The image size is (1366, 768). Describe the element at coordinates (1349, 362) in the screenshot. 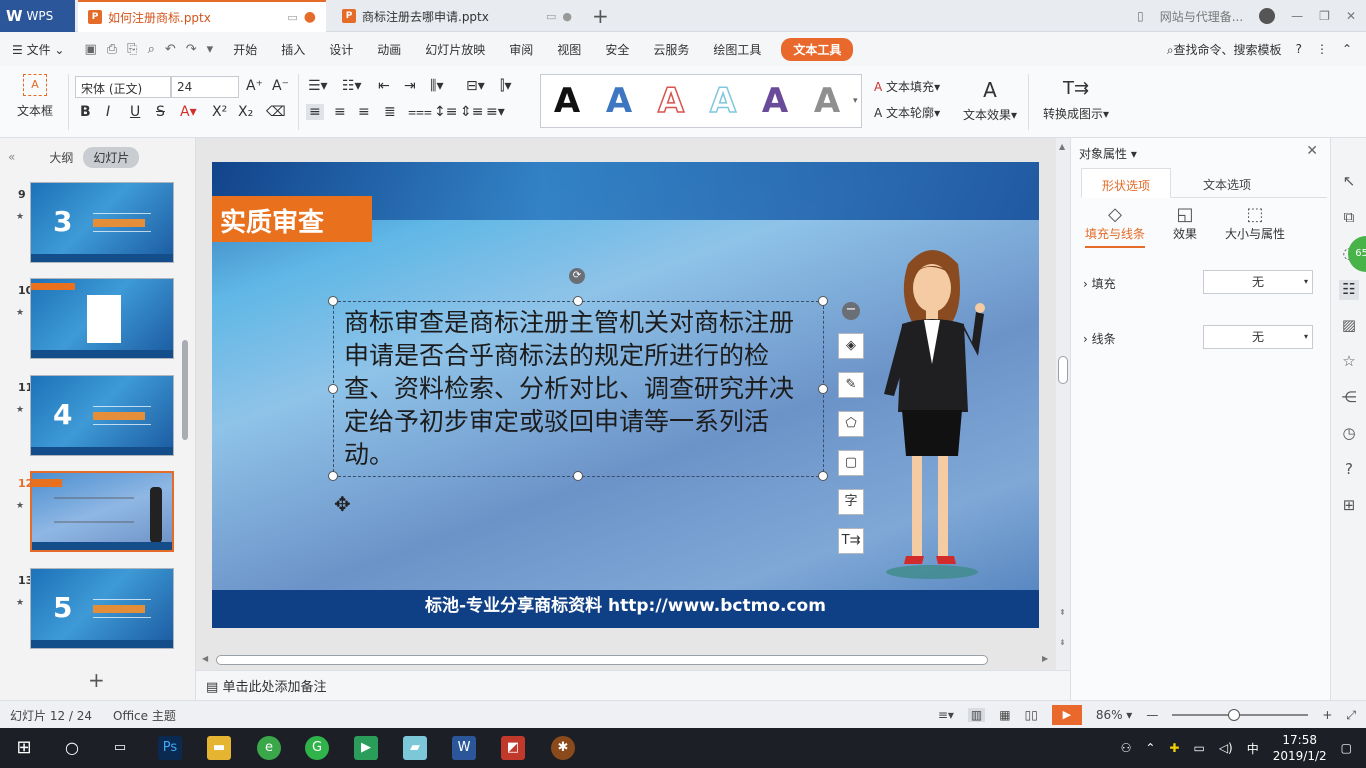

I see `favorite-icon: ☆` at that location.